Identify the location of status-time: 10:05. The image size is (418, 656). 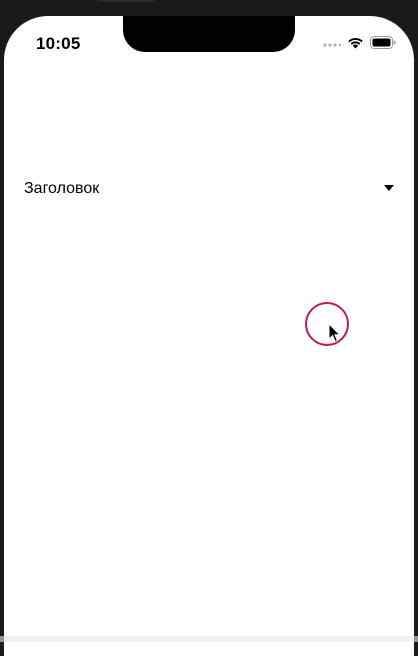
(58, 44).